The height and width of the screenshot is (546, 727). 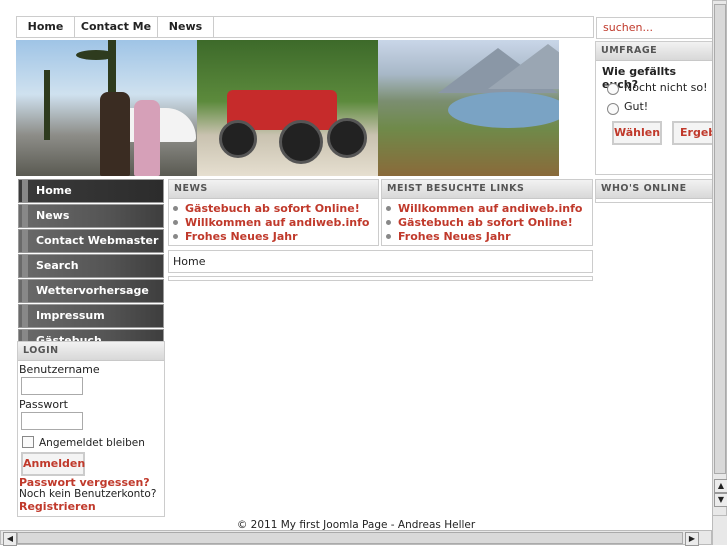 What do you see at coordinates (91, 216) in the screenshot?
I see `menu-item-news: News` at bounding box center [91, 216].